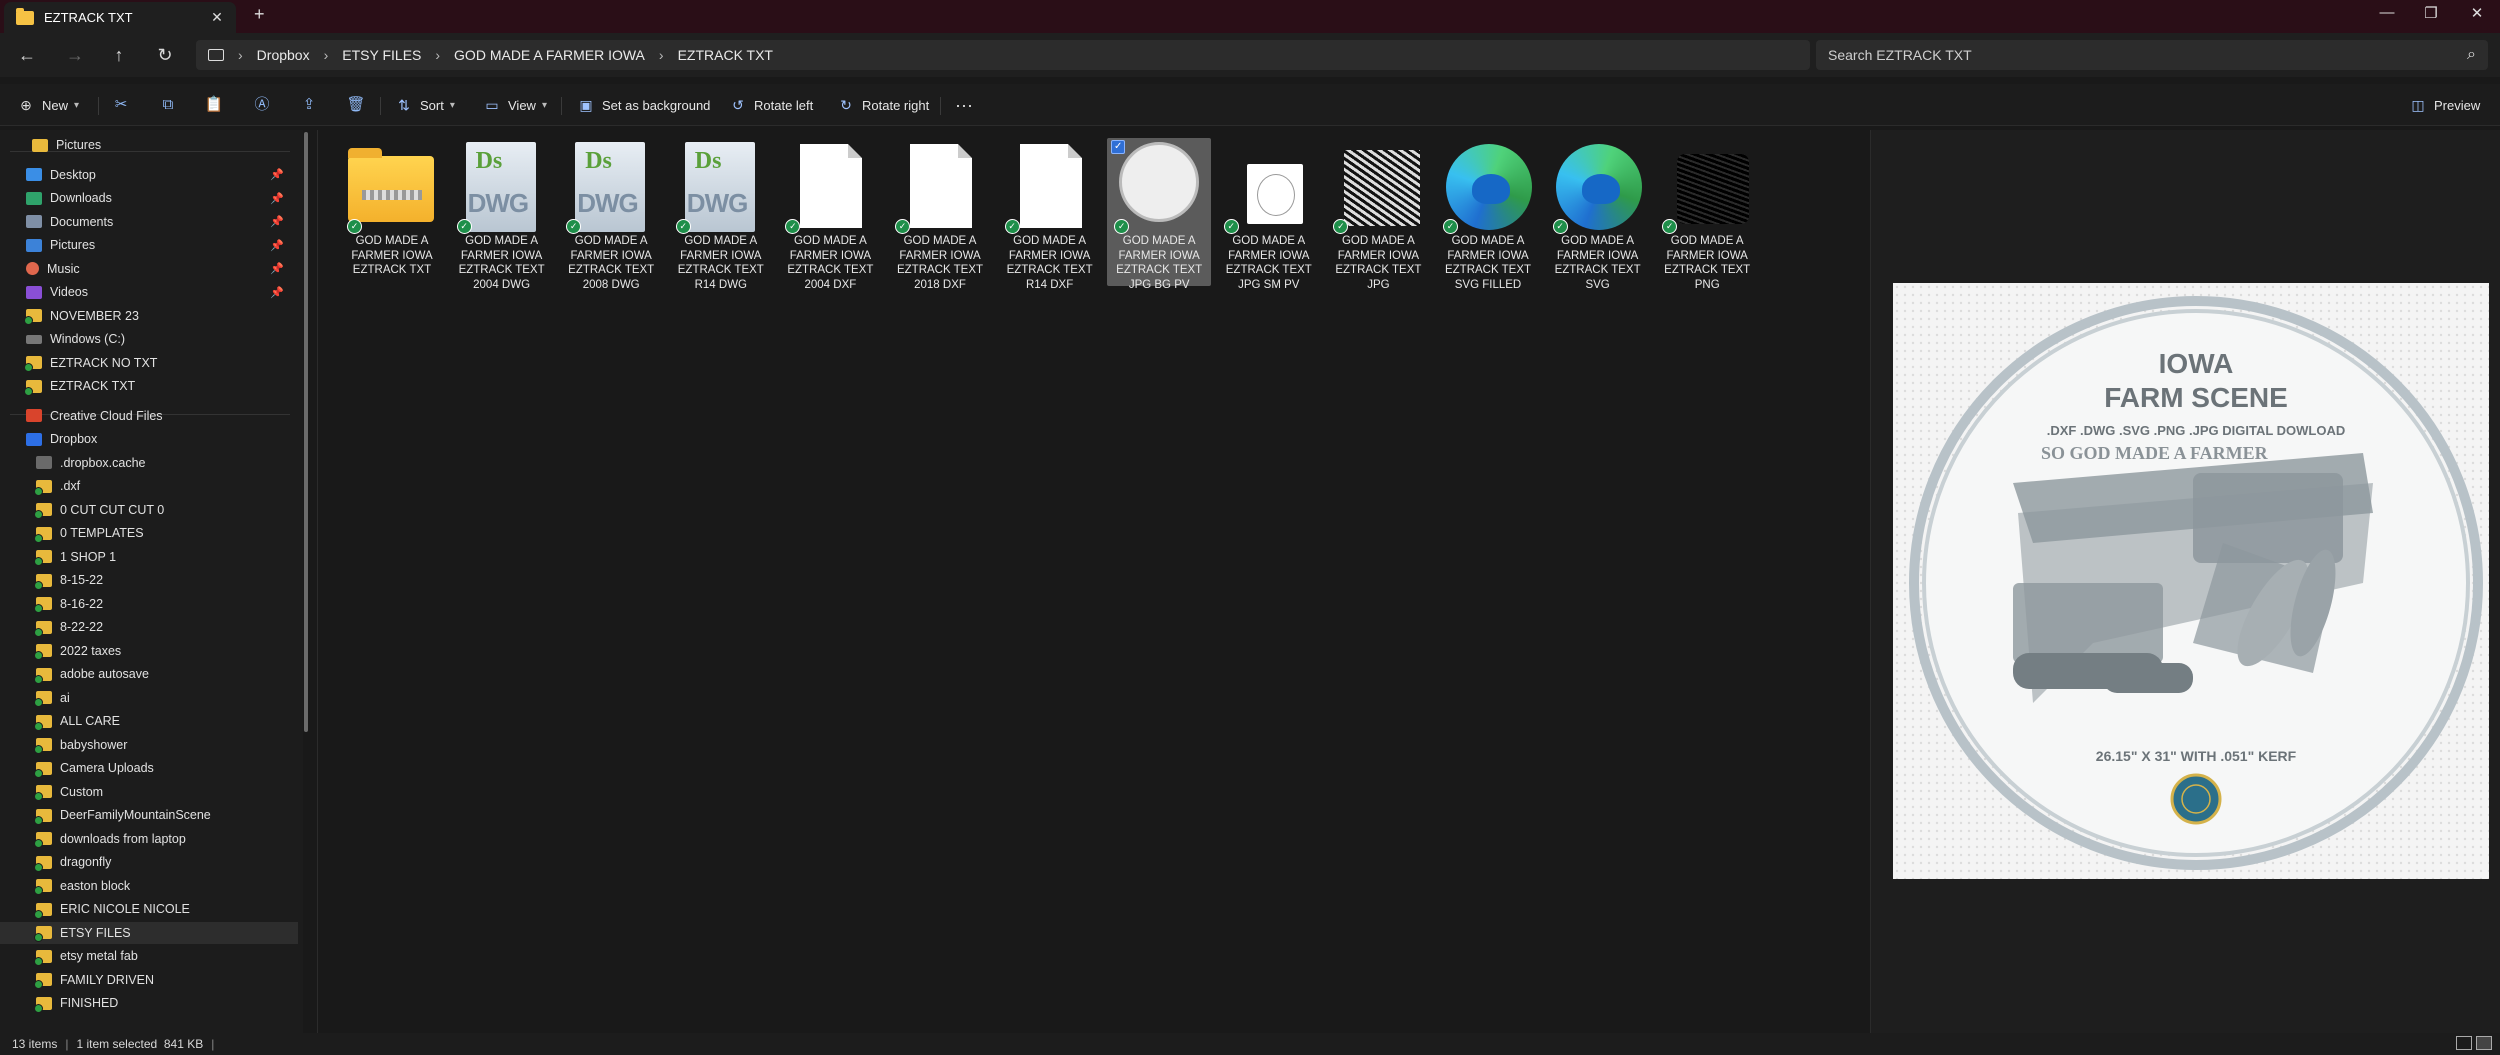  I want to click on nav-item-finished: FINISHED, so click(149, 1003).